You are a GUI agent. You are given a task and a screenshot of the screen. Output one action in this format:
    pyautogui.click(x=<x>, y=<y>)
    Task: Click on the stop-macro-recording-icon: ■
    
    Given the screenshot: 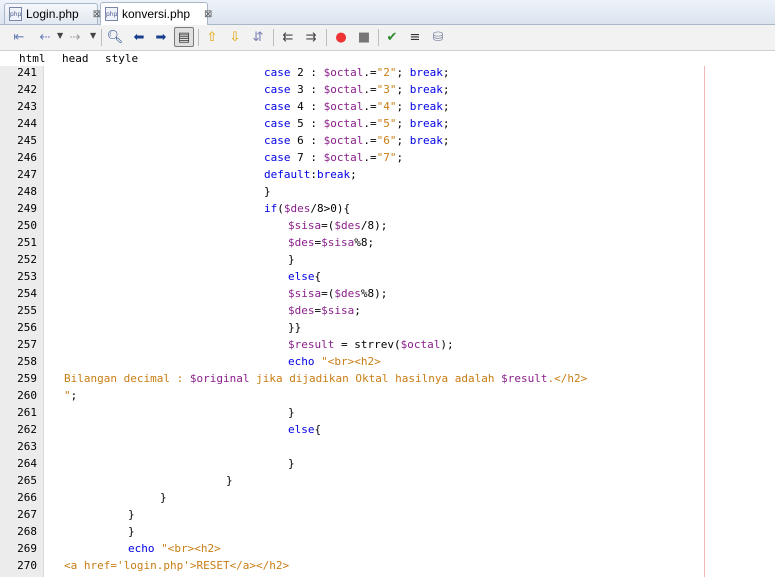 What is the action you would take?
    pyautogui.click(x=364, y=37)
    